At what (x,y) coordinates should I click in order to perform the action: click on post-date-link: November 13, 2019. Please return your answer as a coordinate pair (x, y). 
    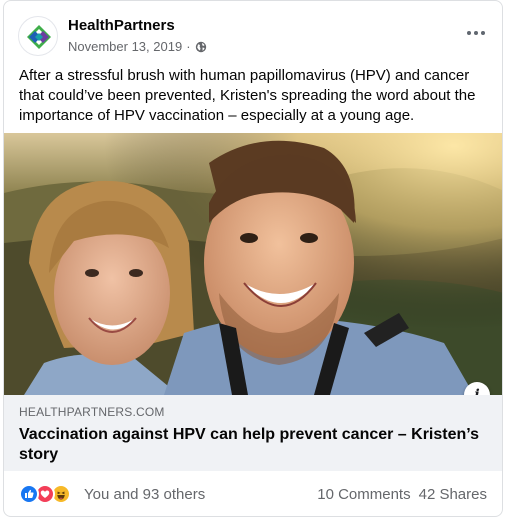
    Looking at the image, I should click on (125, 46).